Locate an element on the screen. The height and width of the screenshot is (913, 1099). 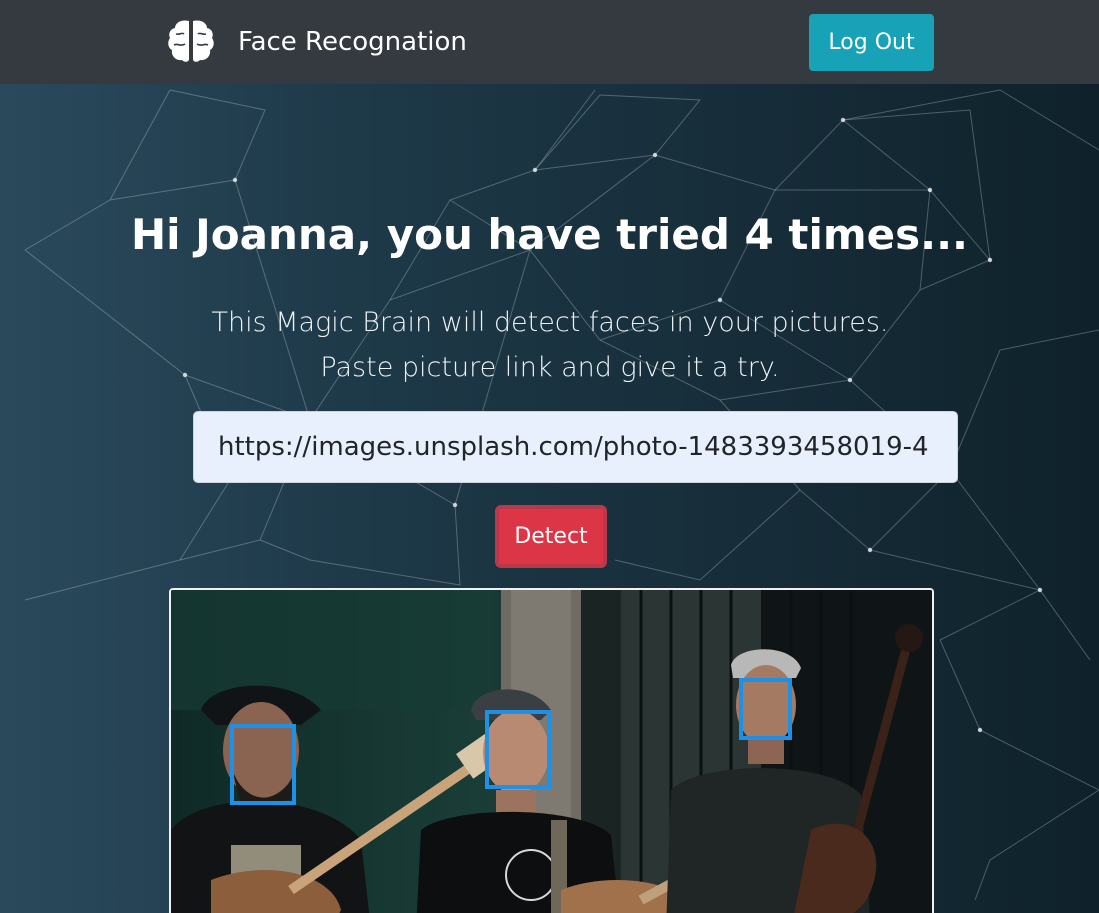
logout-button: Log Out is located at coordinates (871, 42).